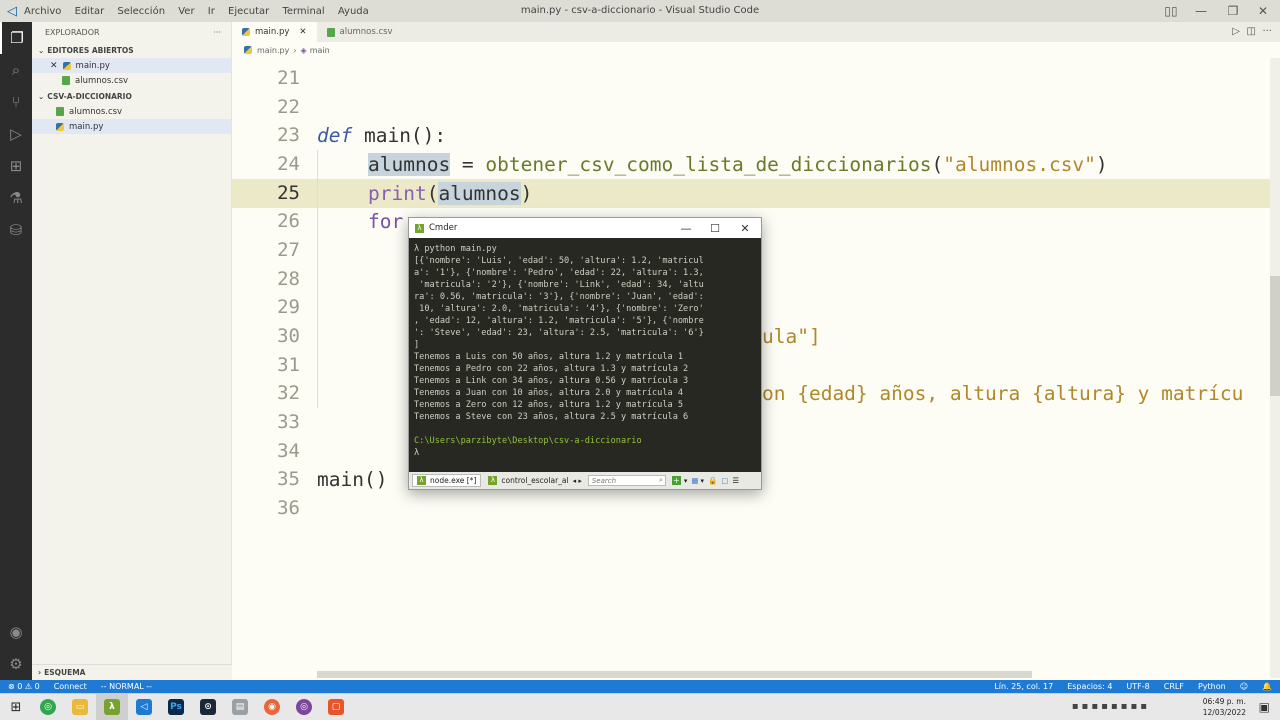 The height and width of the screenshot is (720, 1280). I want to click on network-app-icon: ▤, so click(240, 707).